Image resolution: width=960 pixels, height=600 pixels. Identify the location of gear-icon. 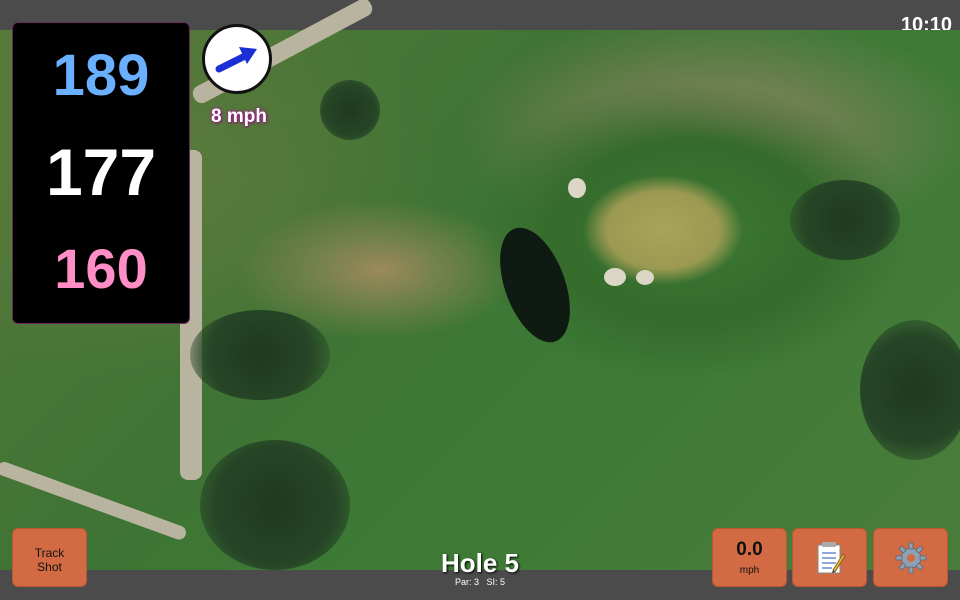
(910, 558).